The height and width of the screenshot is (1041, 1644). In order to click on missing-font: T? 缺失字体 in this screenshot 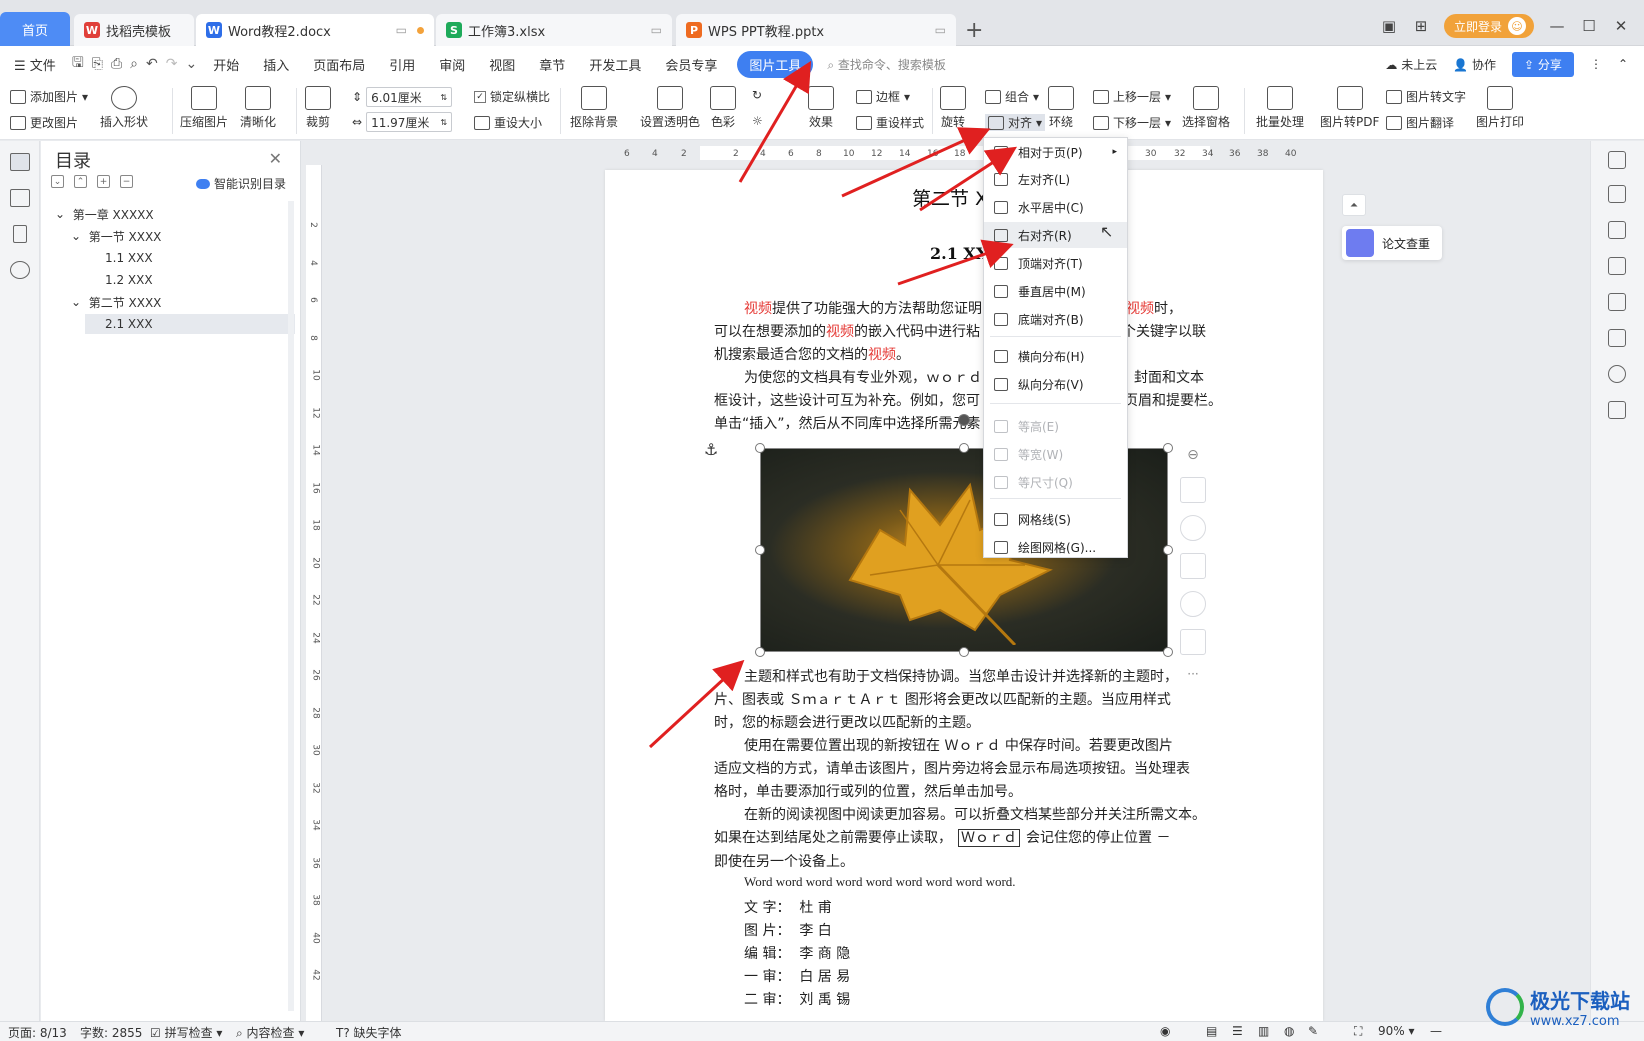, I will do `click(369, 1032)`.